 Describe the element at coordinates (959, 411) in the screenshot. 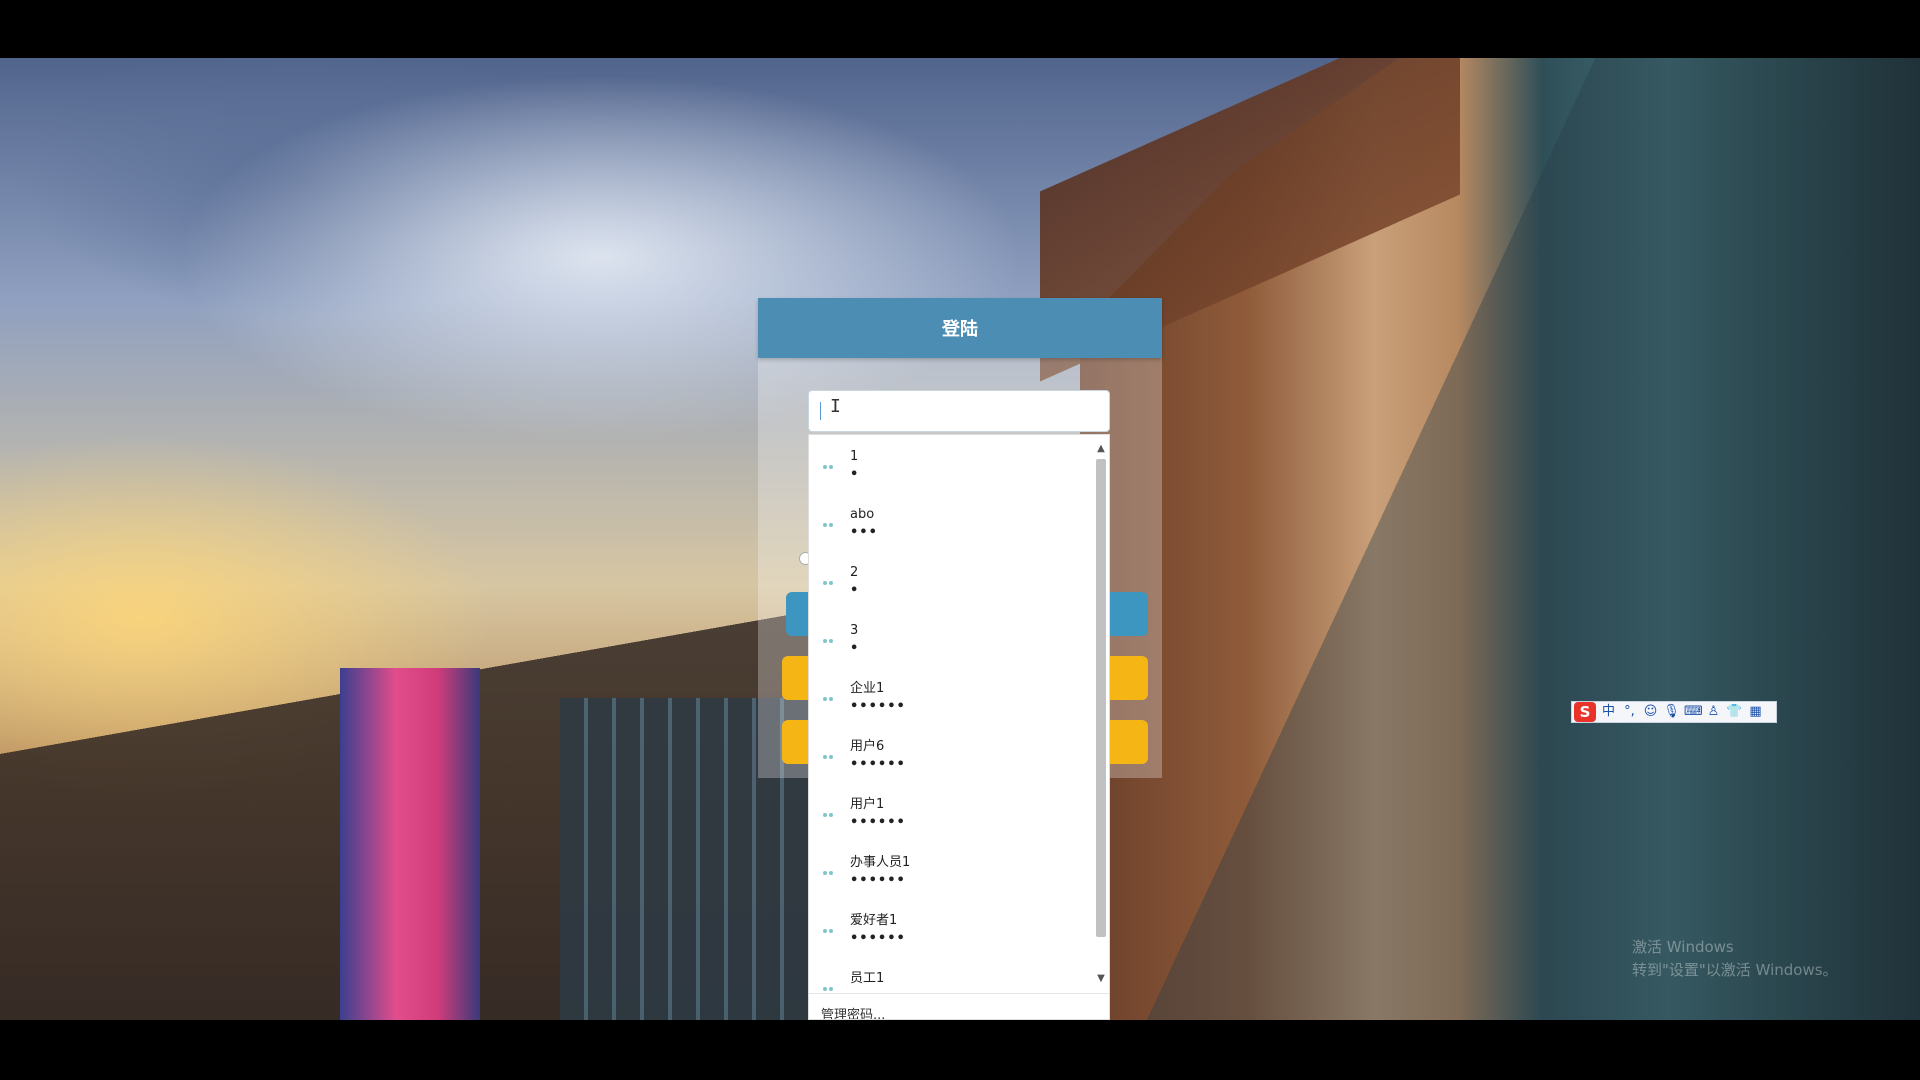

I see `username-input` at that location.